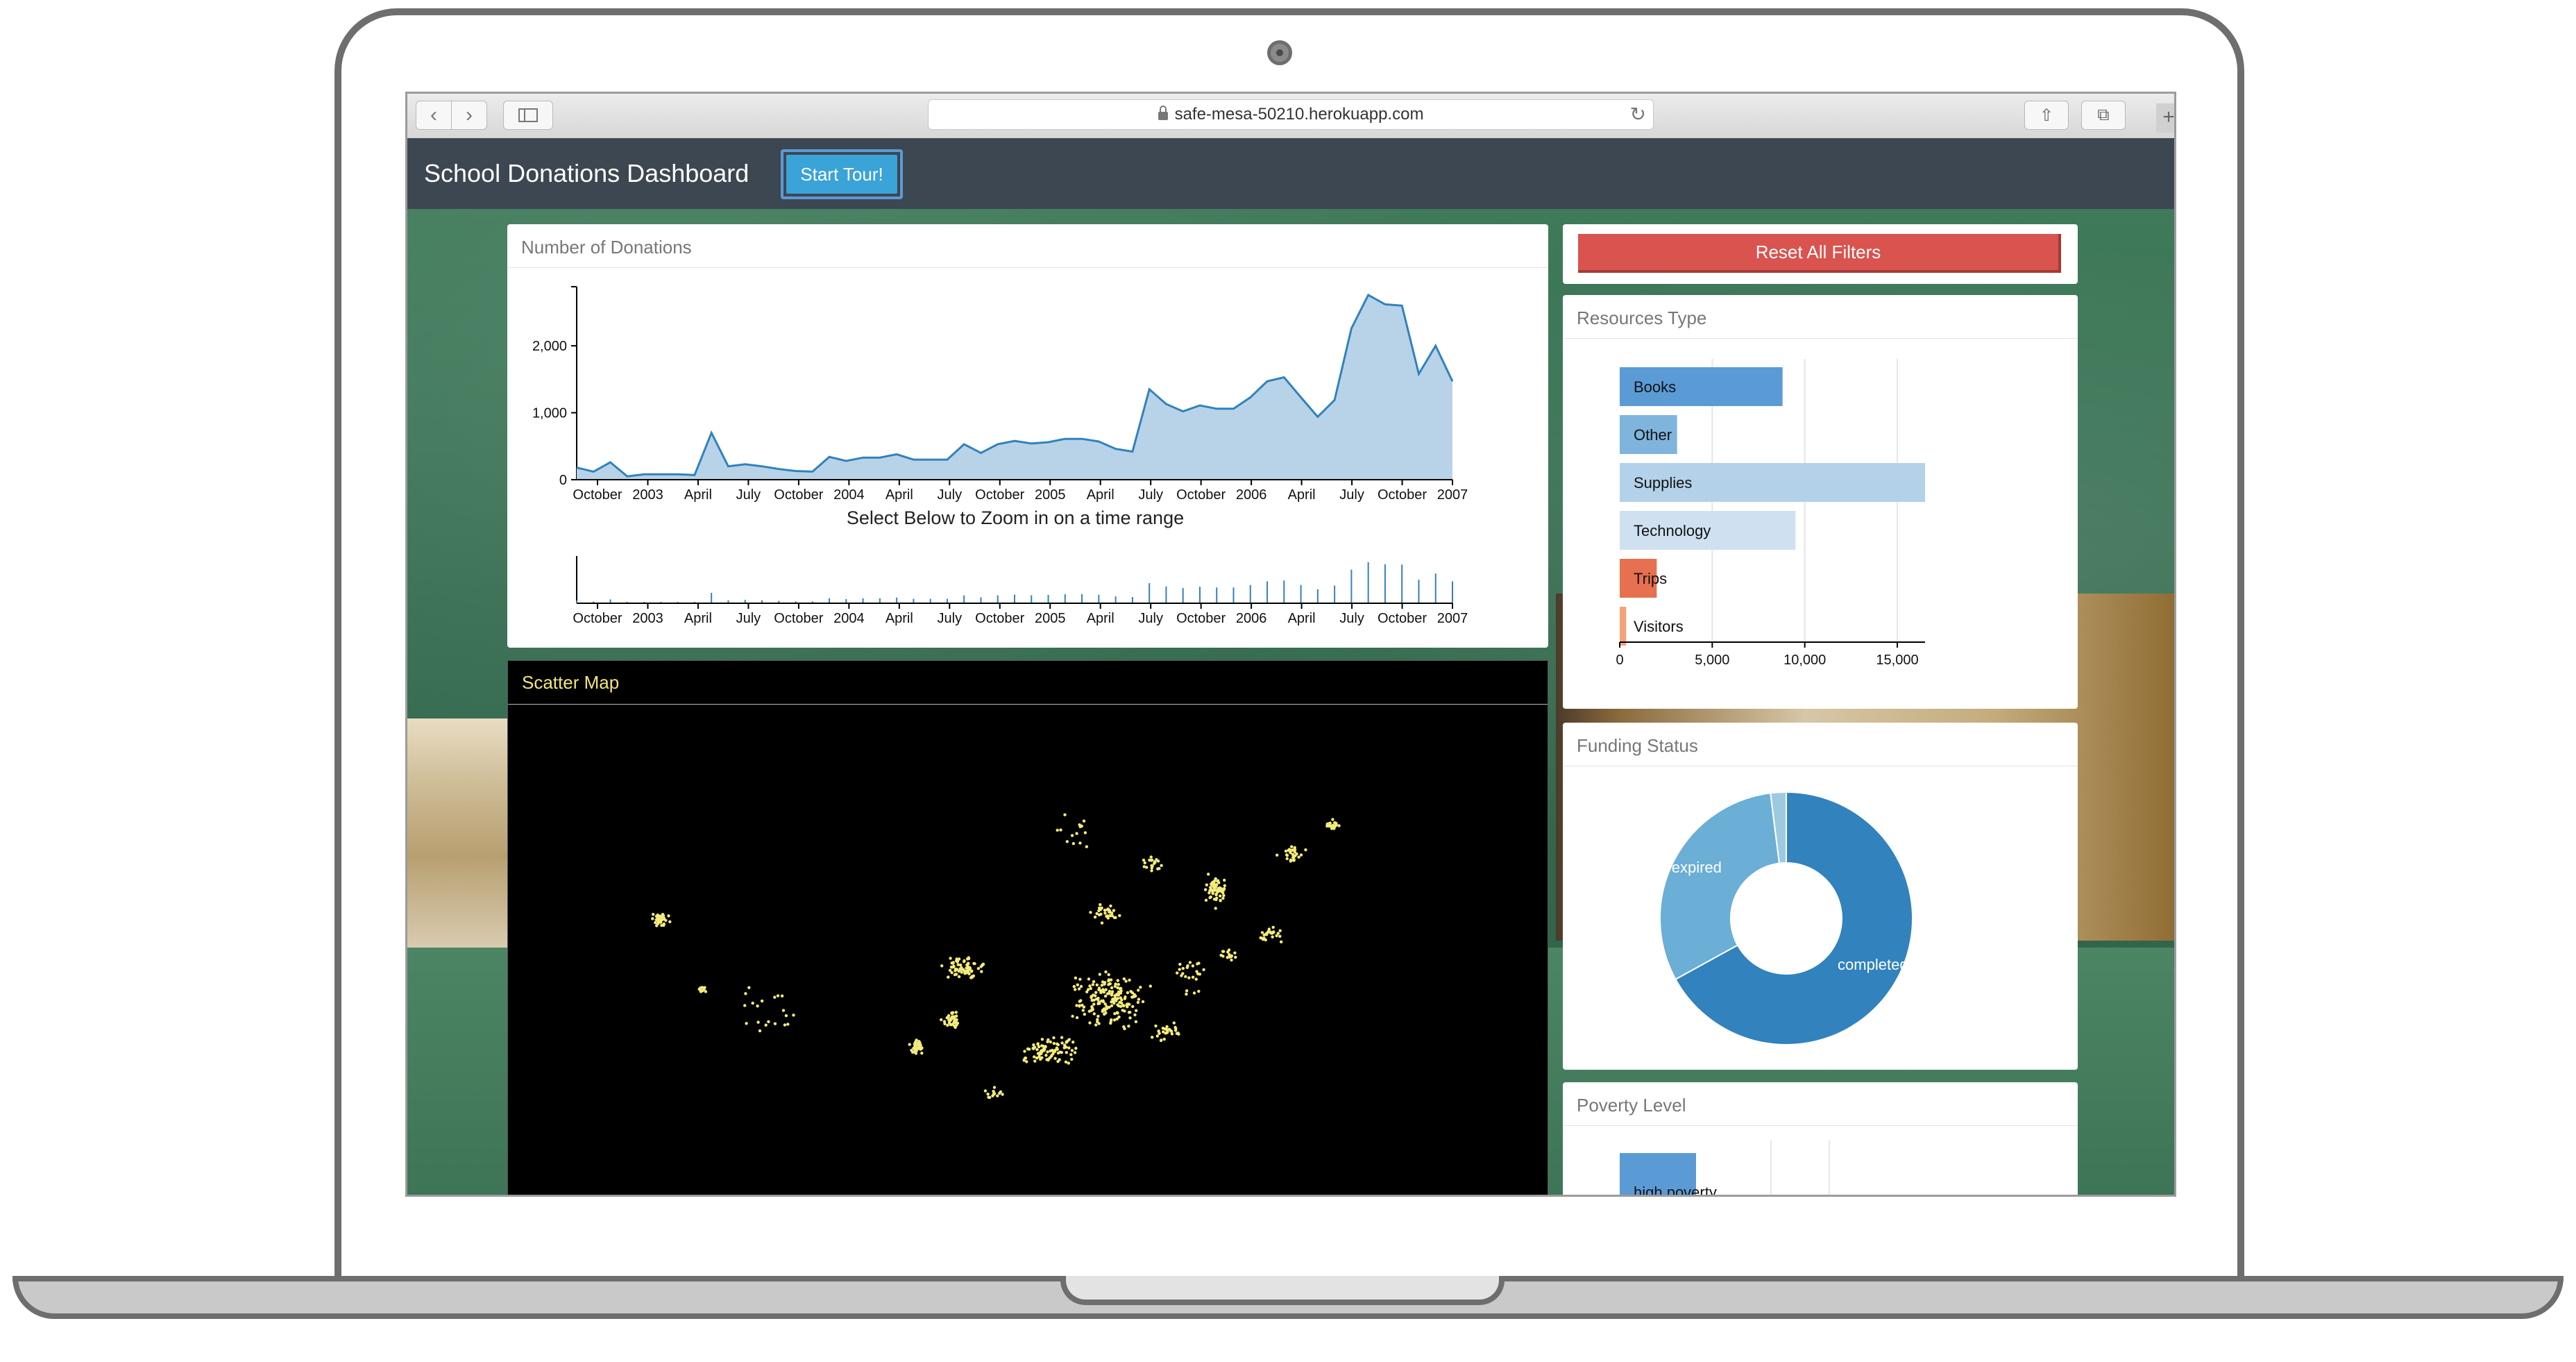  What do you see at coordinates (1352, 618) in the screenshot?
I see `x-tick-label: July` at bounding box center [1352, 618].